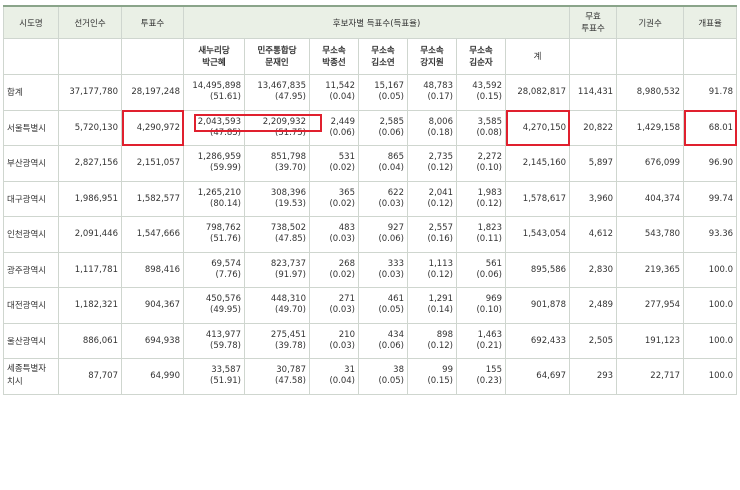 The image size is (740, 490). Describe the element at coordinates (650, 127) in the screenshot. I see `abstain-cell: 1,429,158` at that location.